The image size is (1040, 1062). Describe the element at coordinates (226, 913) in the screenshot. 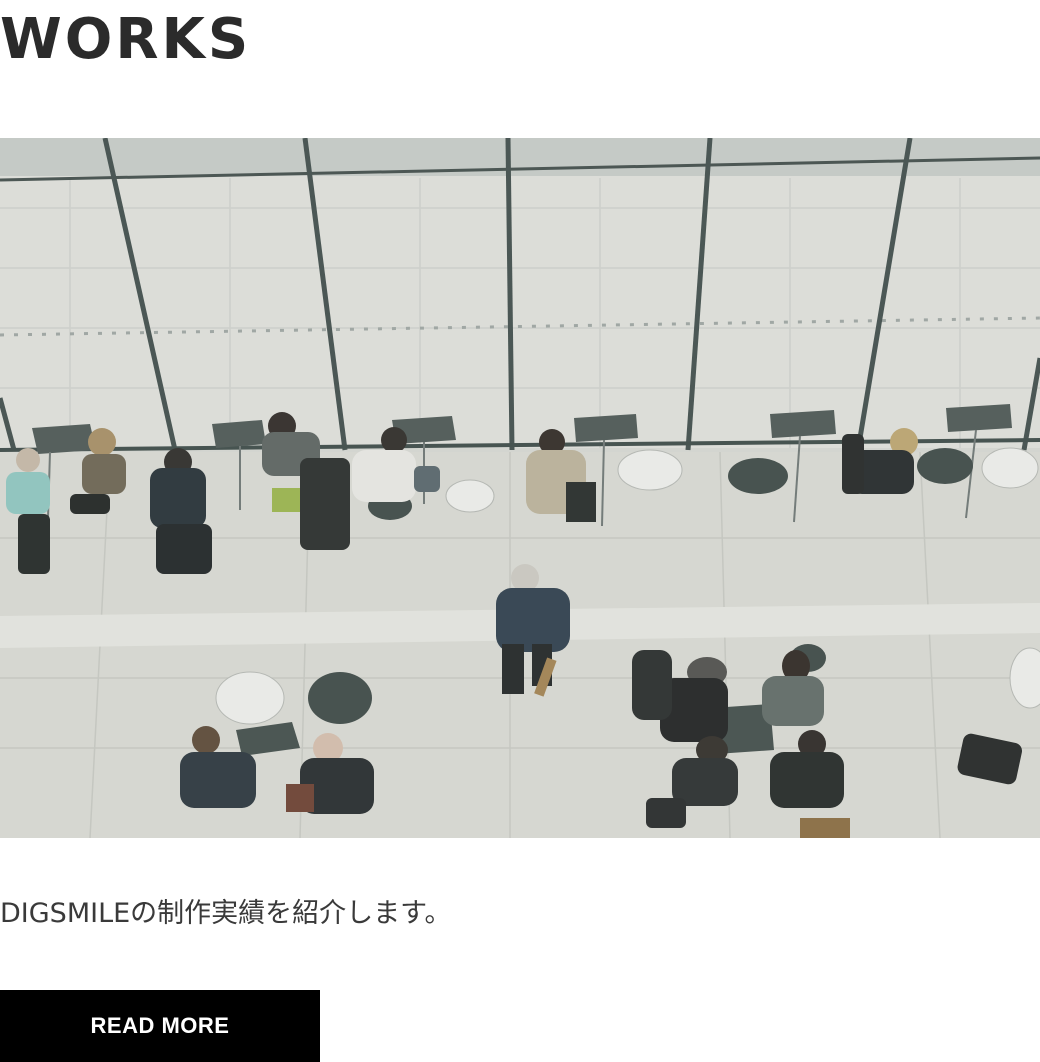

I see `section-description: DIGSMILEの制作実績を紹介します。` at that location.